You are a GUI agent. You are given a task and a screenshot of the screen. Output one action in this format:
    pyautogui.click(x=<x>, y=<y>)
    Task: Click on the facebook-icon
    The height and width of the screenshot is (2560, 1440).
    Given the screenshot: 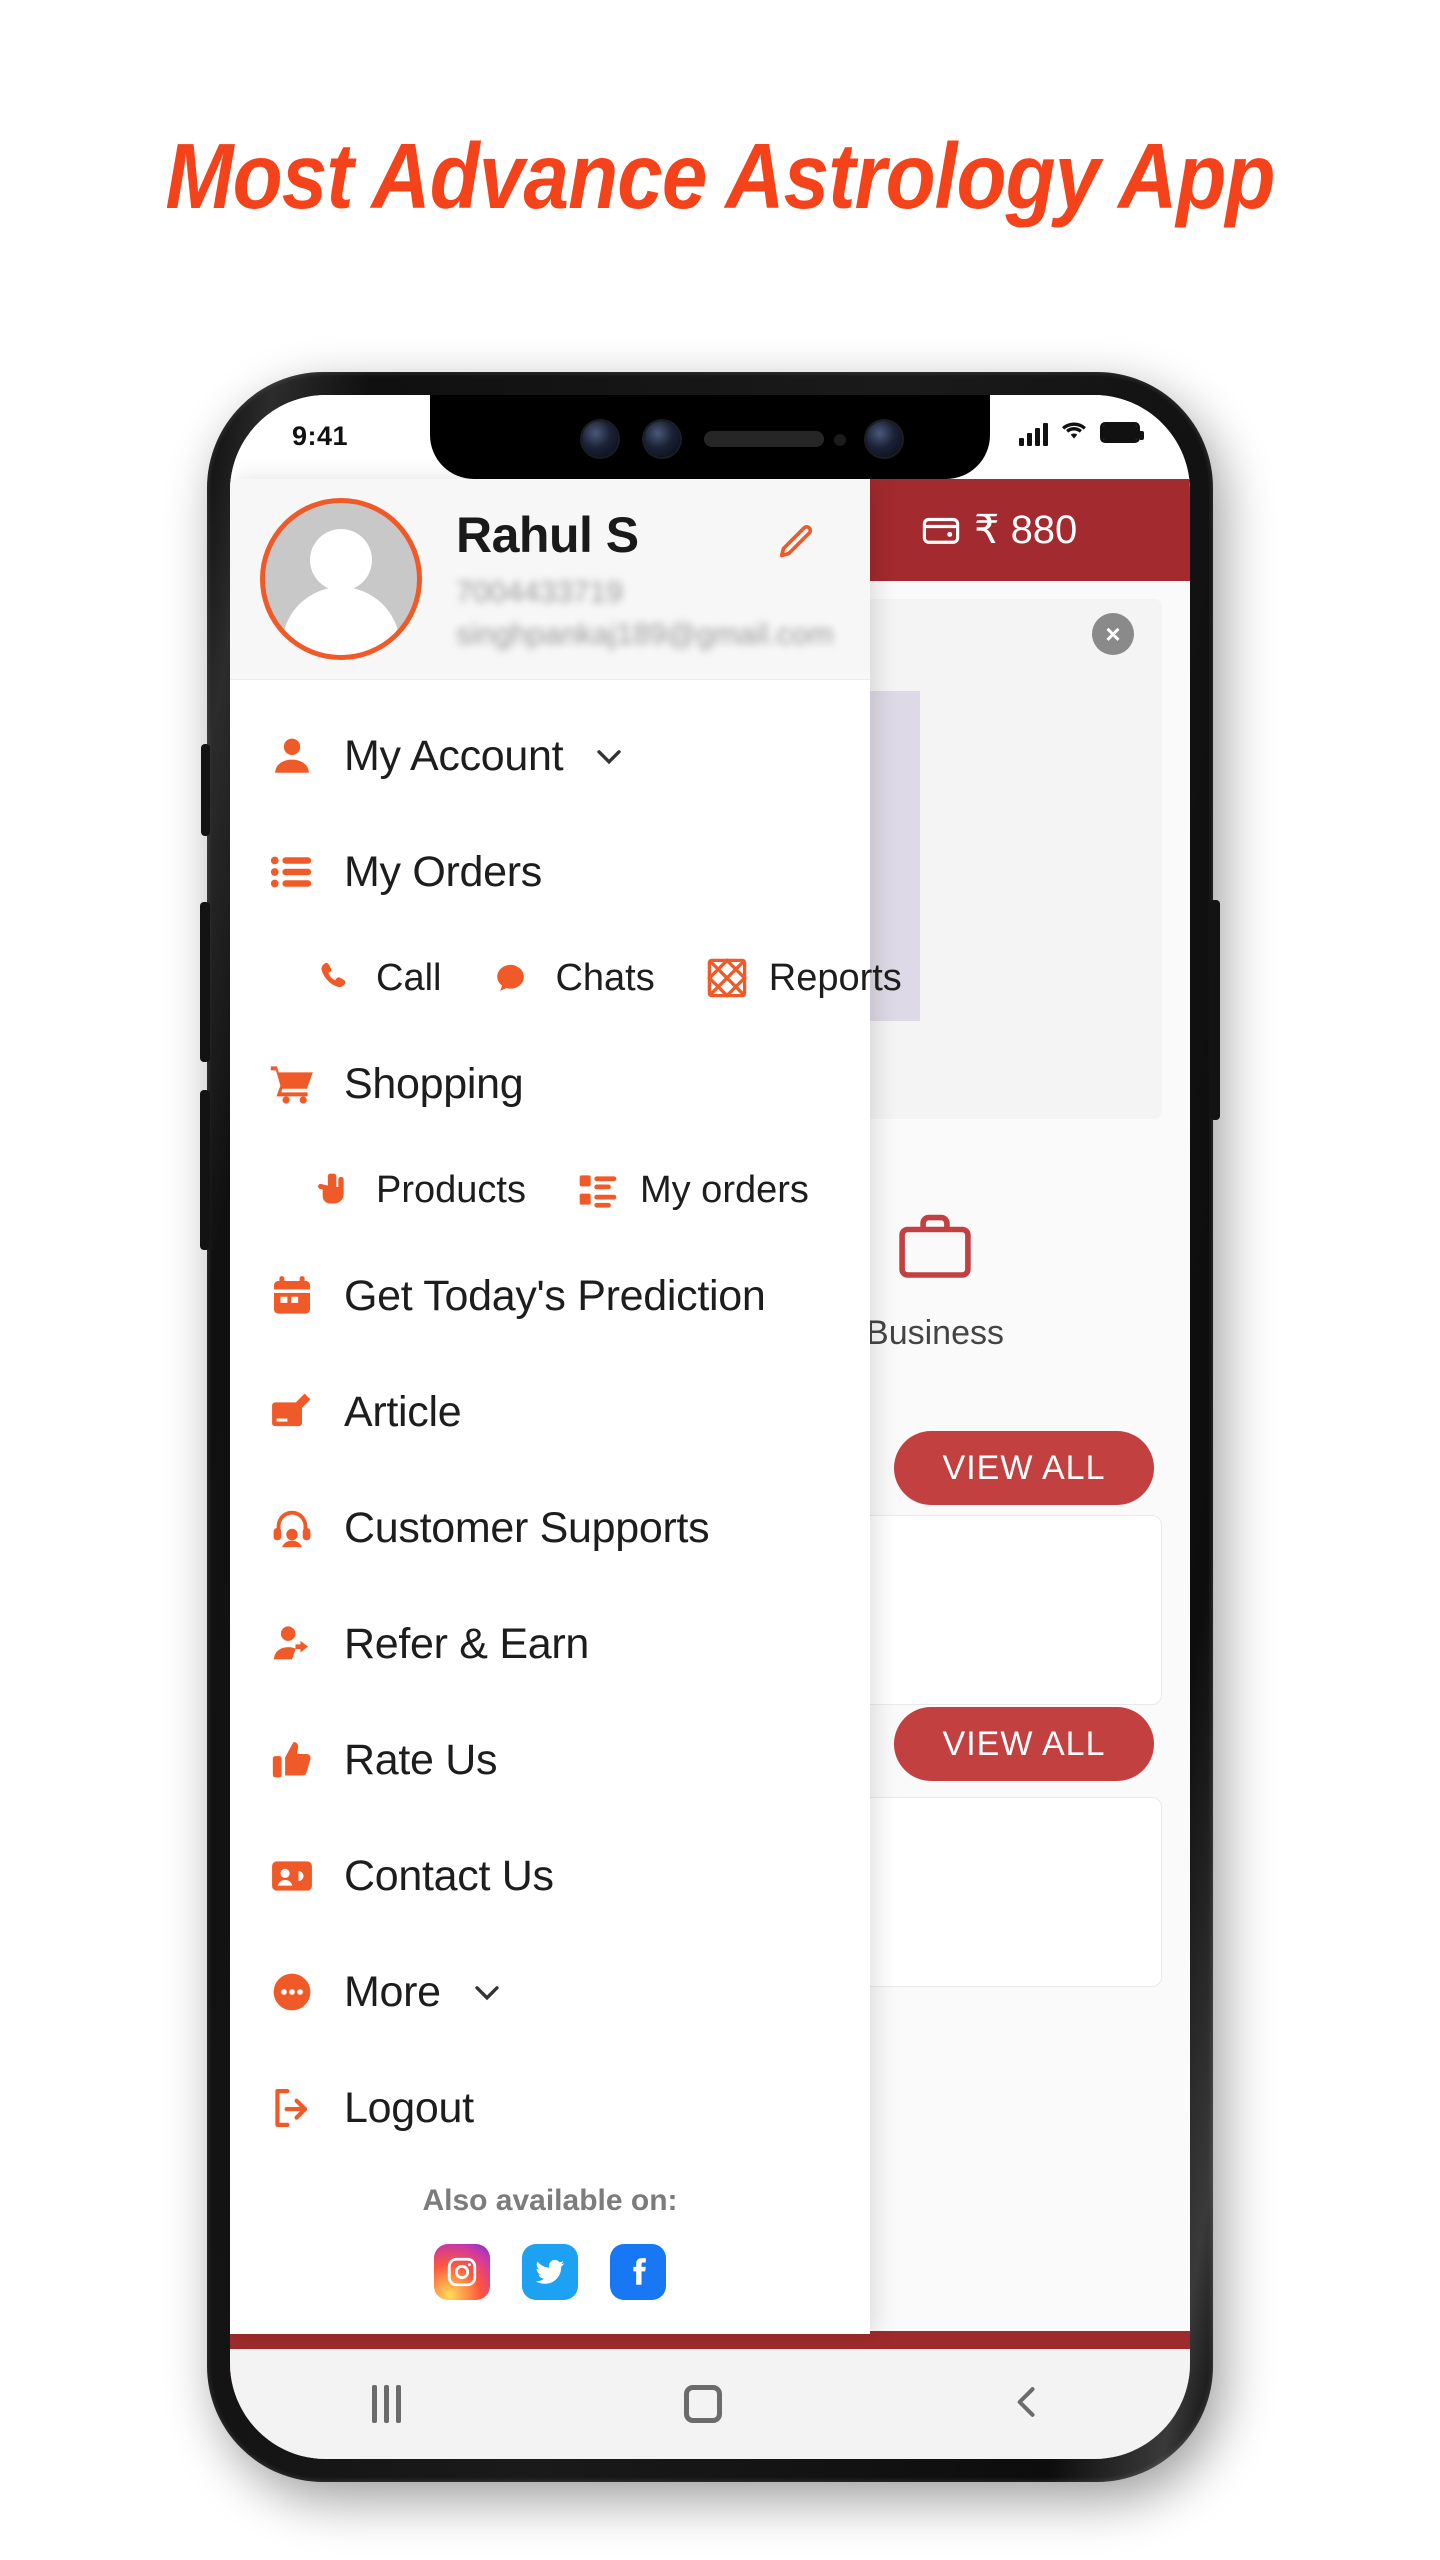 What is the action you would take?
    pyautogui.click(x=638, y=2272)
    